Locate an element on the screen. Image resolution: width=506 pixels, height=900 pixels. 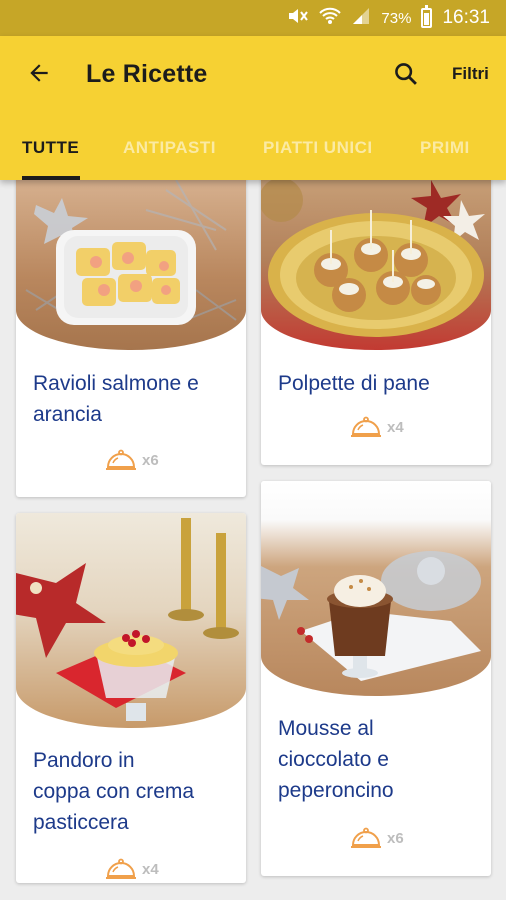
status-bar: 73% 16:31 is located at coordinates (253, 18).